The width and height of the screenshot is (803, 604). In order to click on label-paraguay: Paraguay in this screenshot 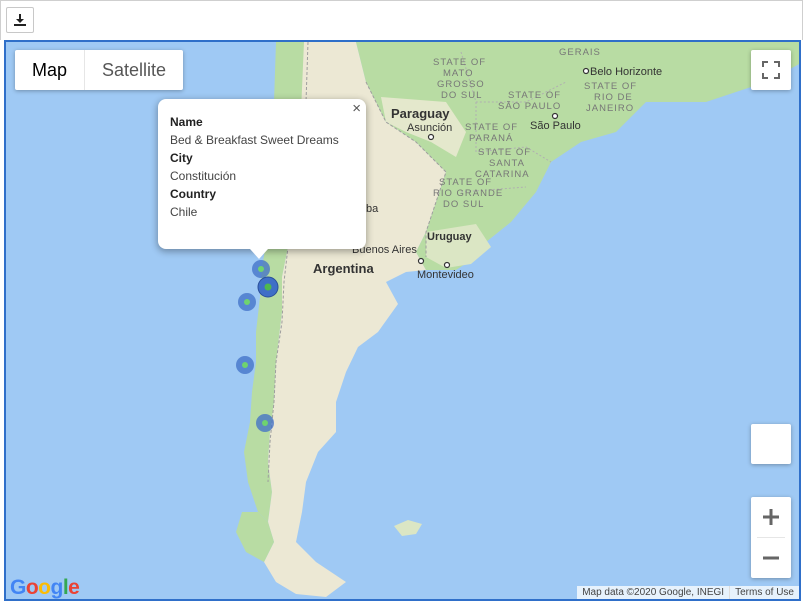, I will do `click(420, 113)`.